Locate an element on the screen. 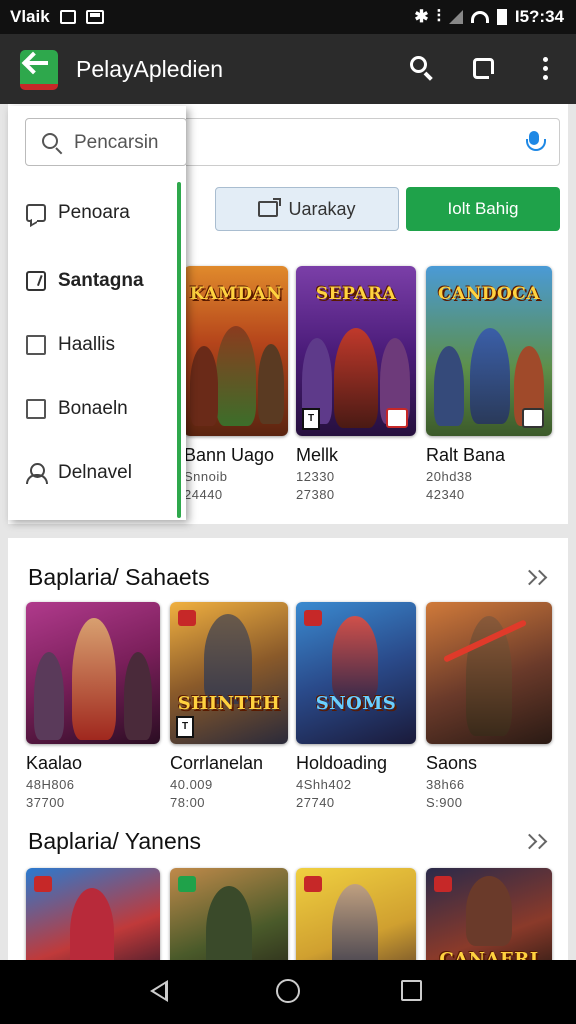 The width and height of the screenshot is (576, 1024). recents-nav-icon is located at coordinates (411, 990).